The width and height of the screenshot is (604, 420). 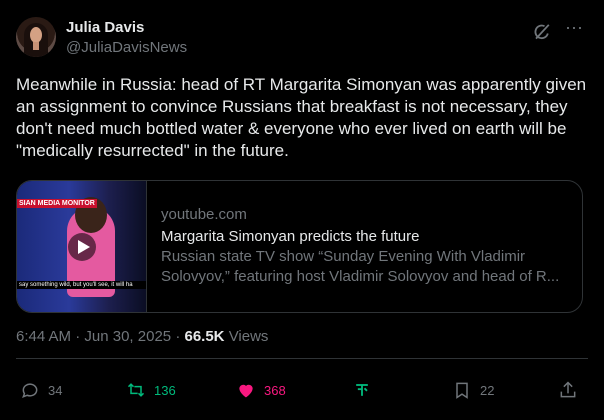 What do you see at coordinates (574, 29) in the screenshot?
I see `more-icon: ···` at bounding box center [574, 29].